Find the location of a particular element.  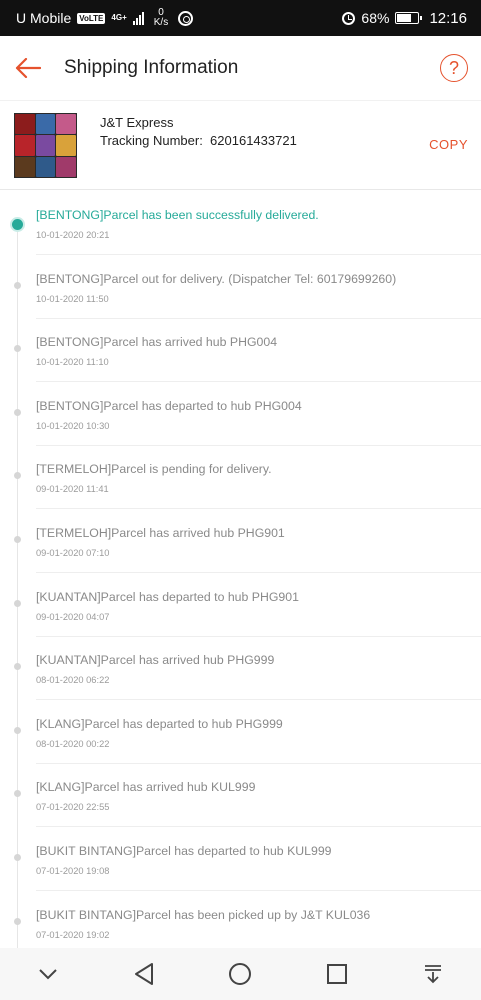

event-description: [BENTONG]Parcel has arrived hub PHG004 is located at coordinates (157, 342).